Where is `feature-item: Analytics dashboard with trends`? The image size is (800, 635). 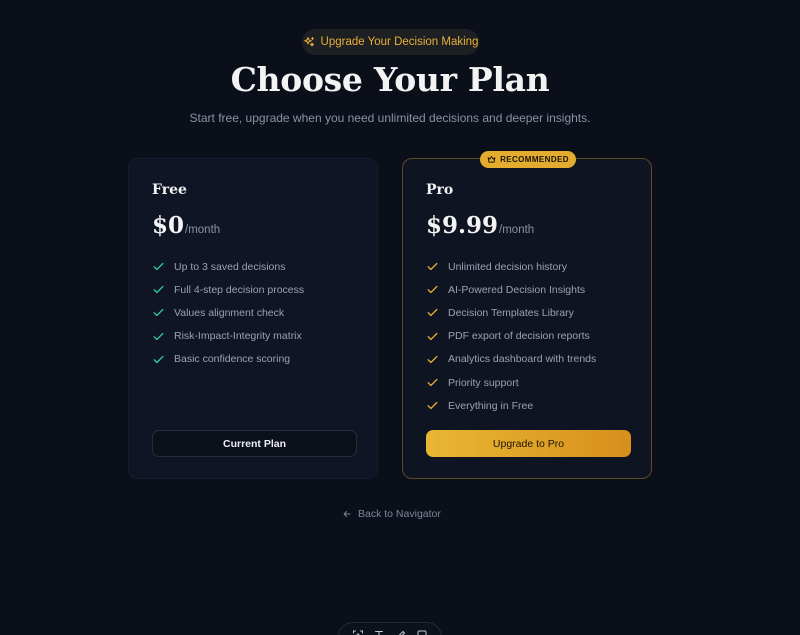
feature-item: Analytics dashboard with trends is located at coordinates (511, 359).